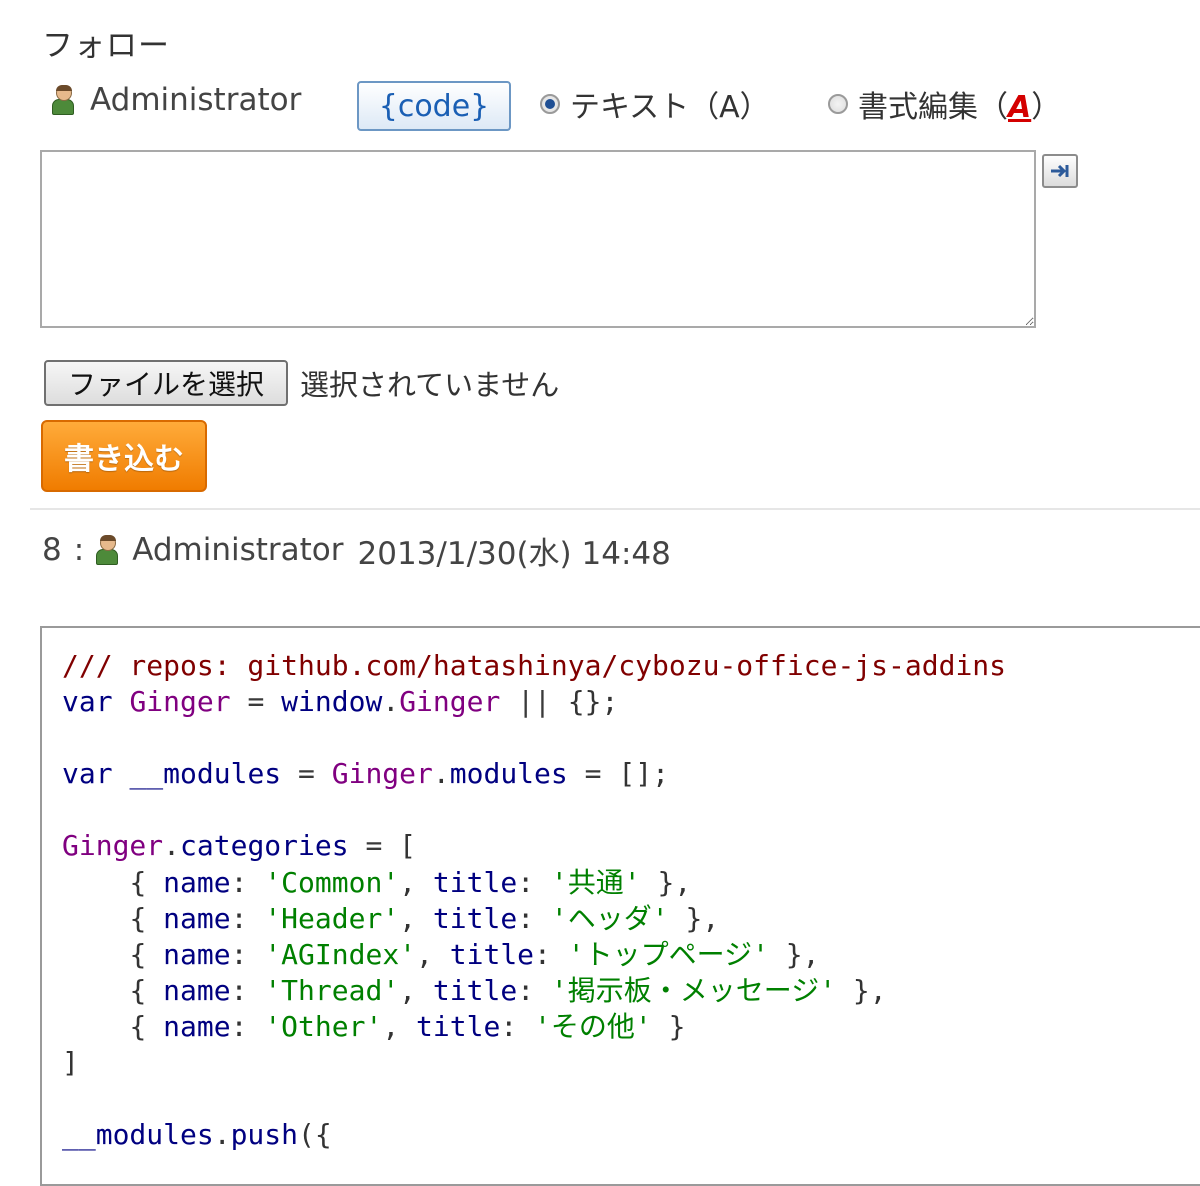  Describe the element at coordinates (514, 553) in the screenshot. I see `post-datetime: 2013/1/30(水) 14:48` at that location.